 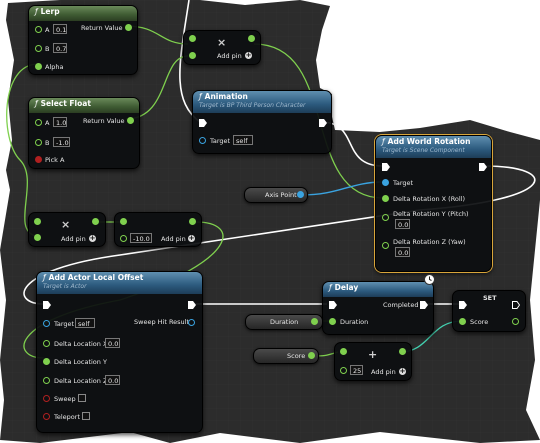 What do you see at coordinates (251, 38) in the screenshot?
I see `multiply-top-out-pin` at bounding box center [251, 38].